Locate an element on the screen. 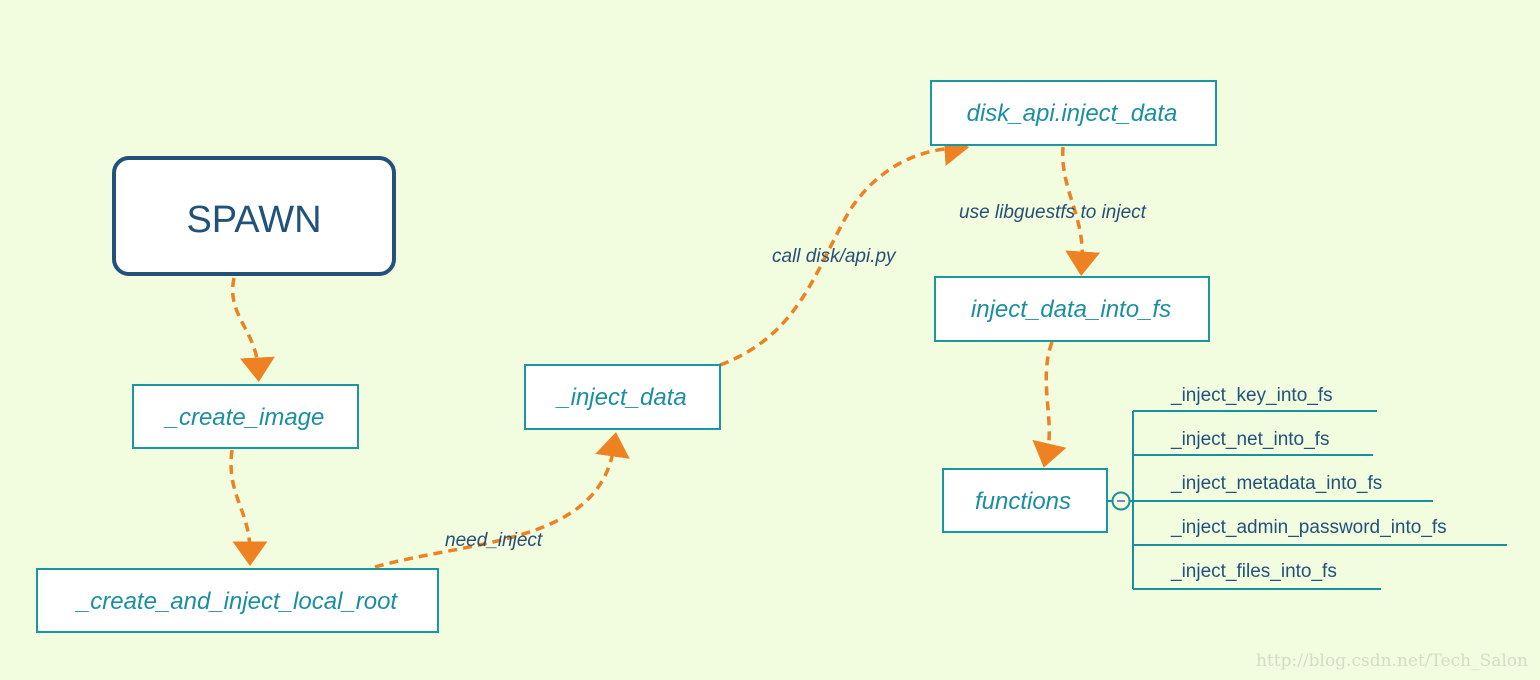  node-inject-data: _inject_data is located at coordinates (622, 397).